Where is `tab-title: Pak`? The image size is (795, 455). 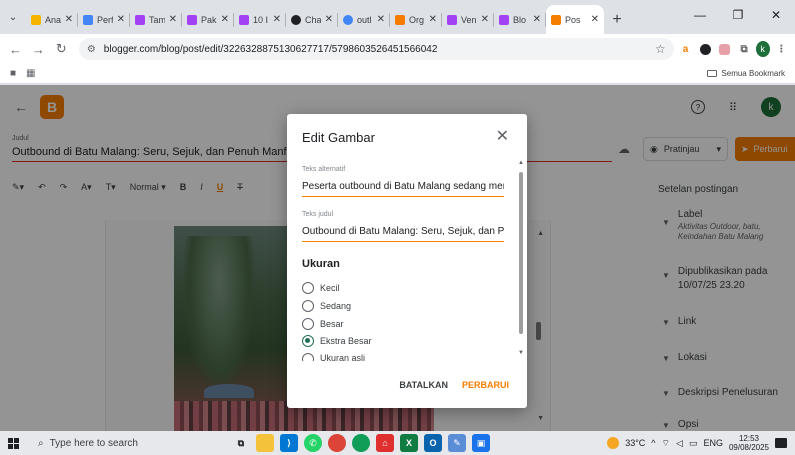 tab-title: Pak is located at coordinates (209, 19).